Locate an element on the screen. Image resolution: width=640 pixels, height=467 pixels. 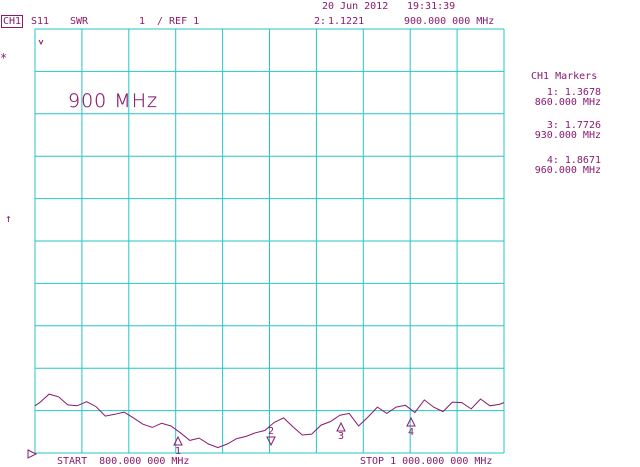
marker-label: 2 is located at coordinates (271, 431).